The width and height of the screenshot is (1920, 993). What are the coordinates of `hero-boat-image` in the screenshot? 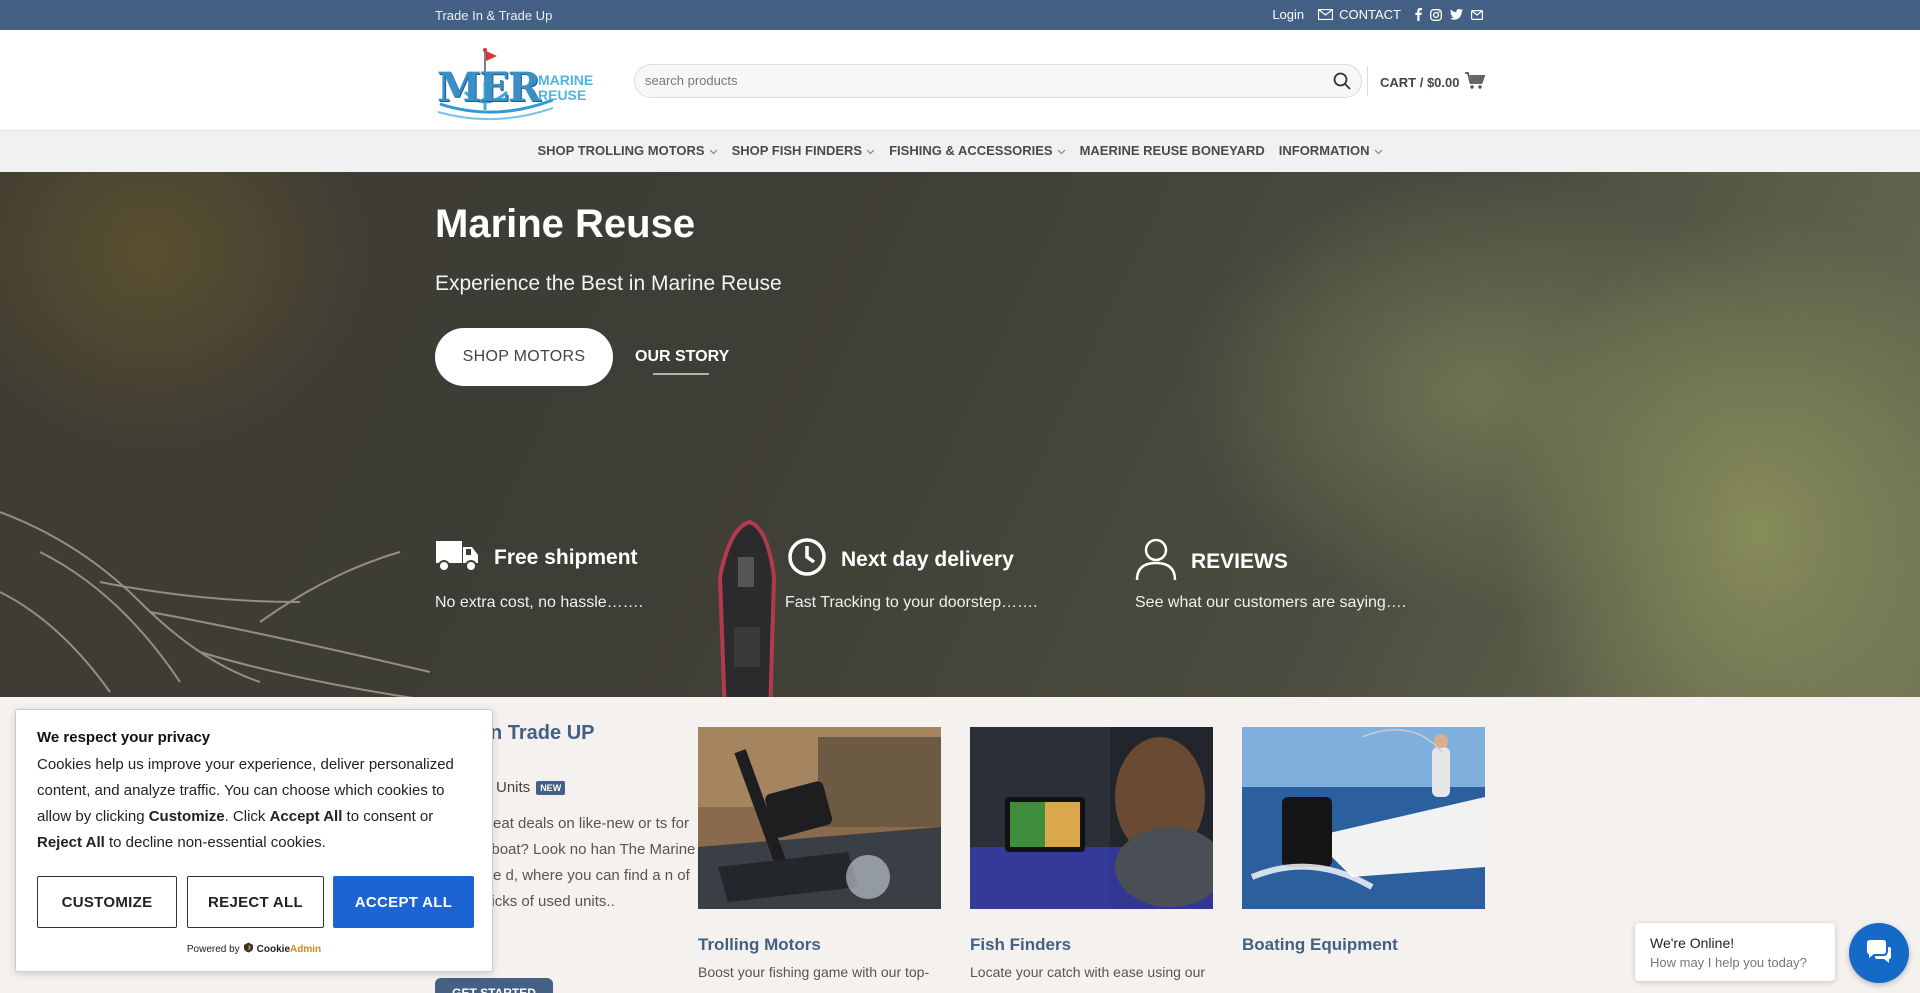 It's located at (747, 608).